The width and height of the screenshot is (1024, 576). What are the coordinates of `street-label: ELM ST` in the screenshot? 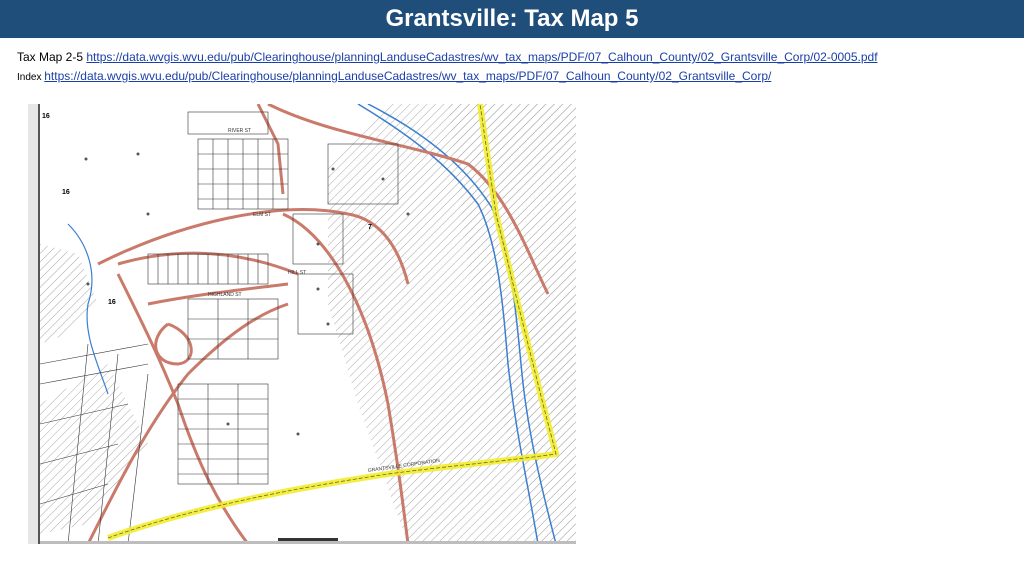 It's located at (262, 215).